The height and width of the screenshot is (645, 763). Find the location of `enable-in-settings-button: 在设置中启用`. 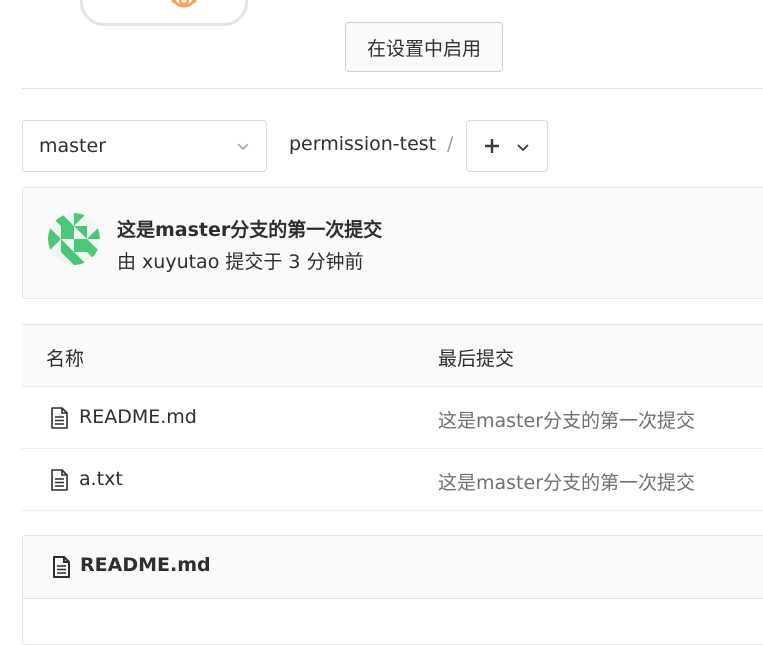

enable-in-settings-button: 在设置中启用 is located at coordinates (424, 47).